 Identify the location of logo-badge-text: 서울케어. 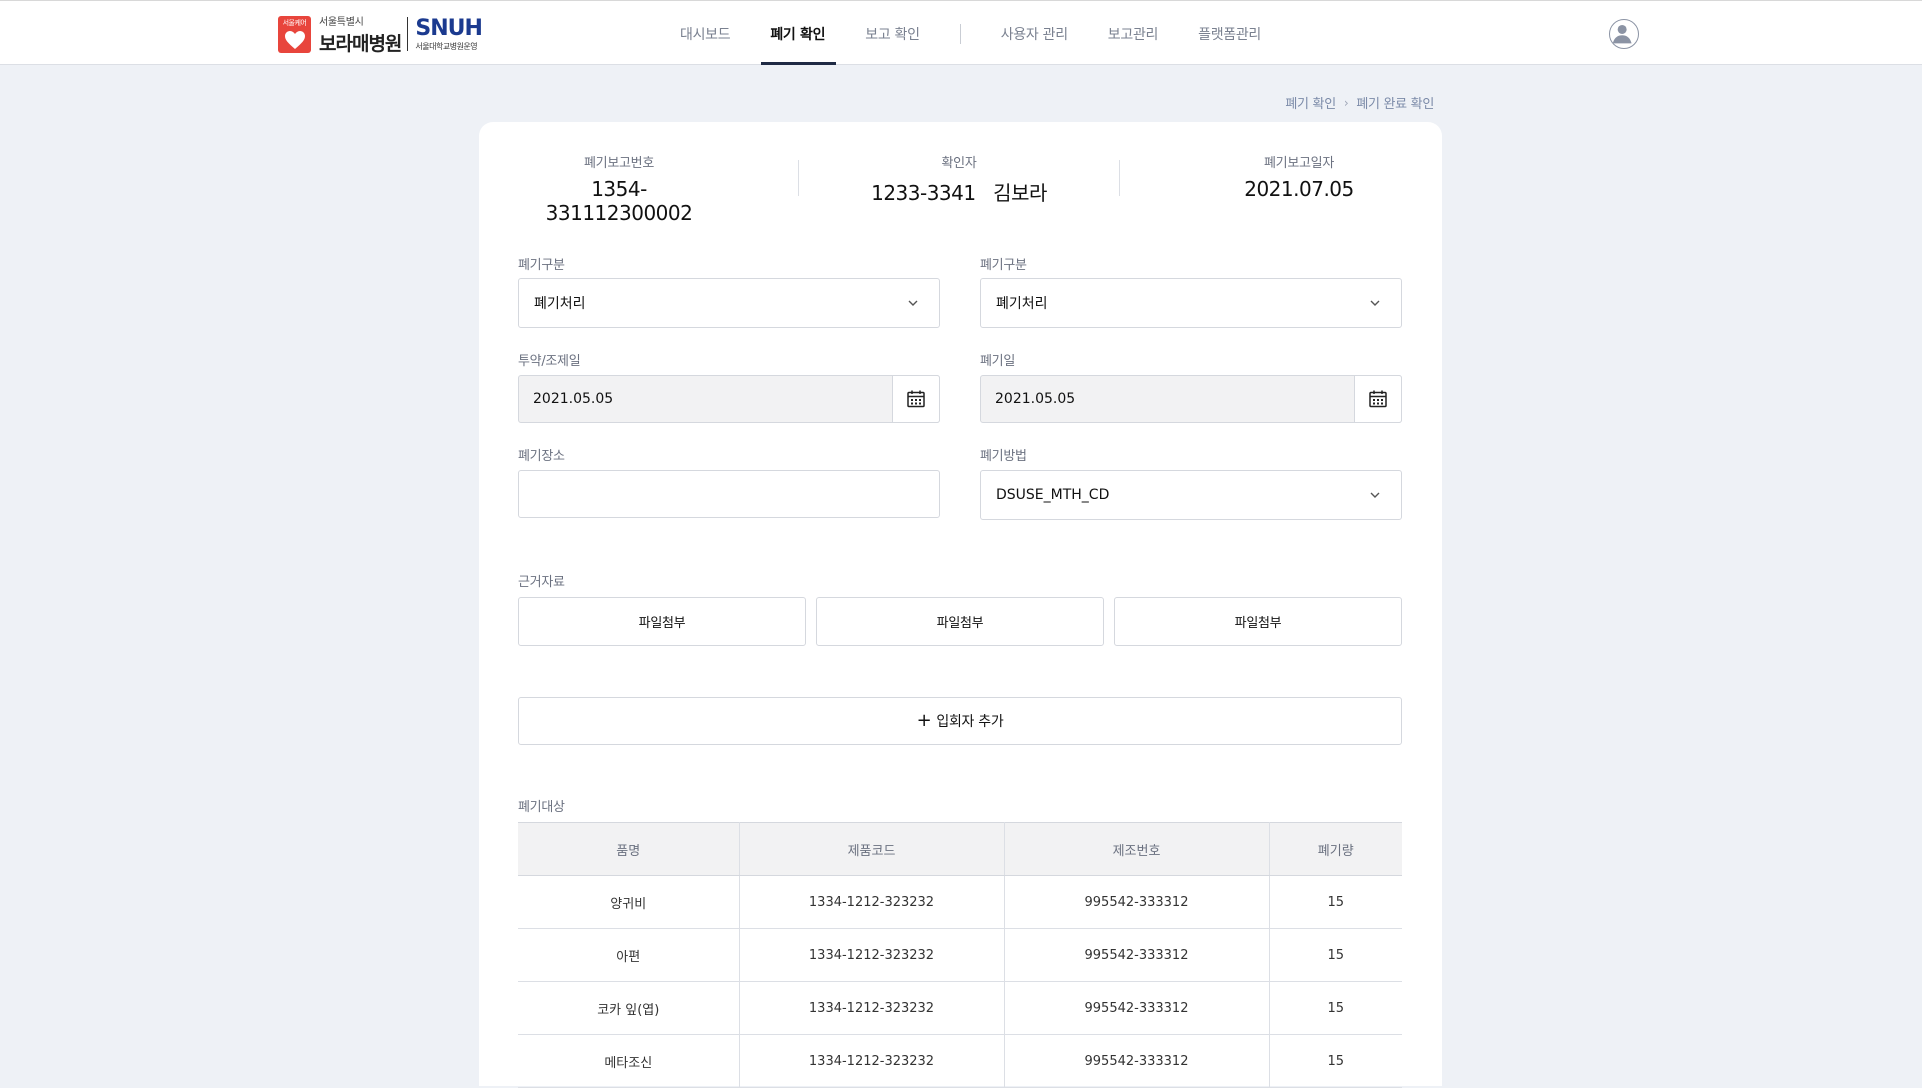
(294, 22).